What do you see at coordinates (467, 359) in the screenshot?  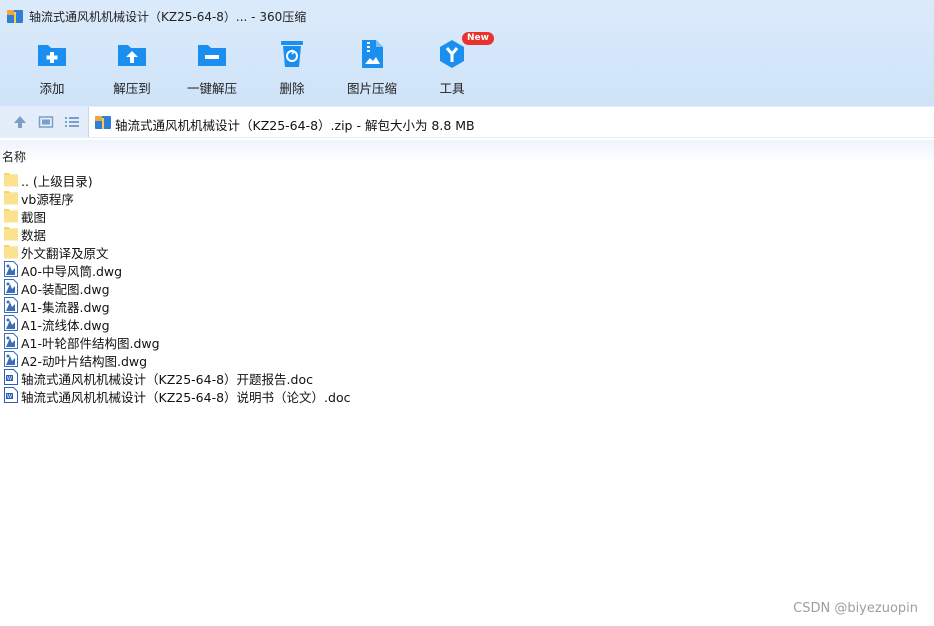 I see `list-item: A2-动叶片结构图.dwg` at bounding box center [467, 359].